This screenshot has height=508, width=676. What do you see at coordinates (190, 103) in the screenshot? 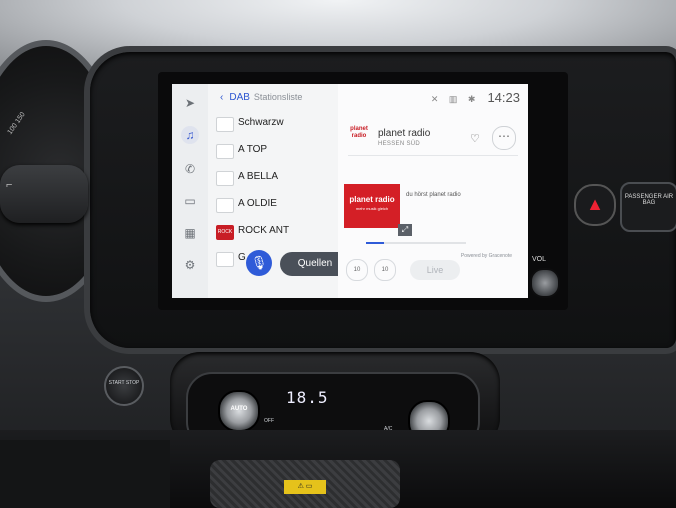
I see `navigation-icon: ➤` at bounding box center [190, 103].